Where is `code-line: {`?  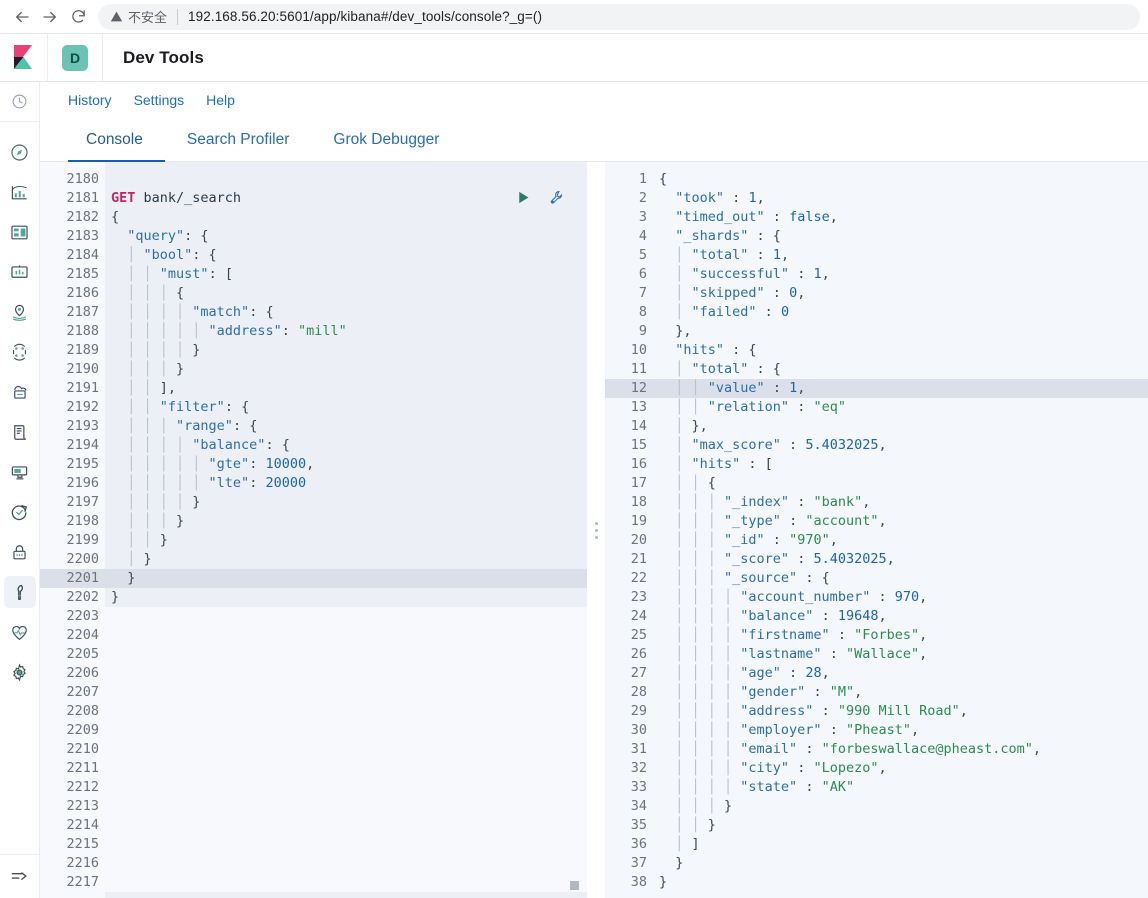
code-line: { is located at coordinates (900, 179).